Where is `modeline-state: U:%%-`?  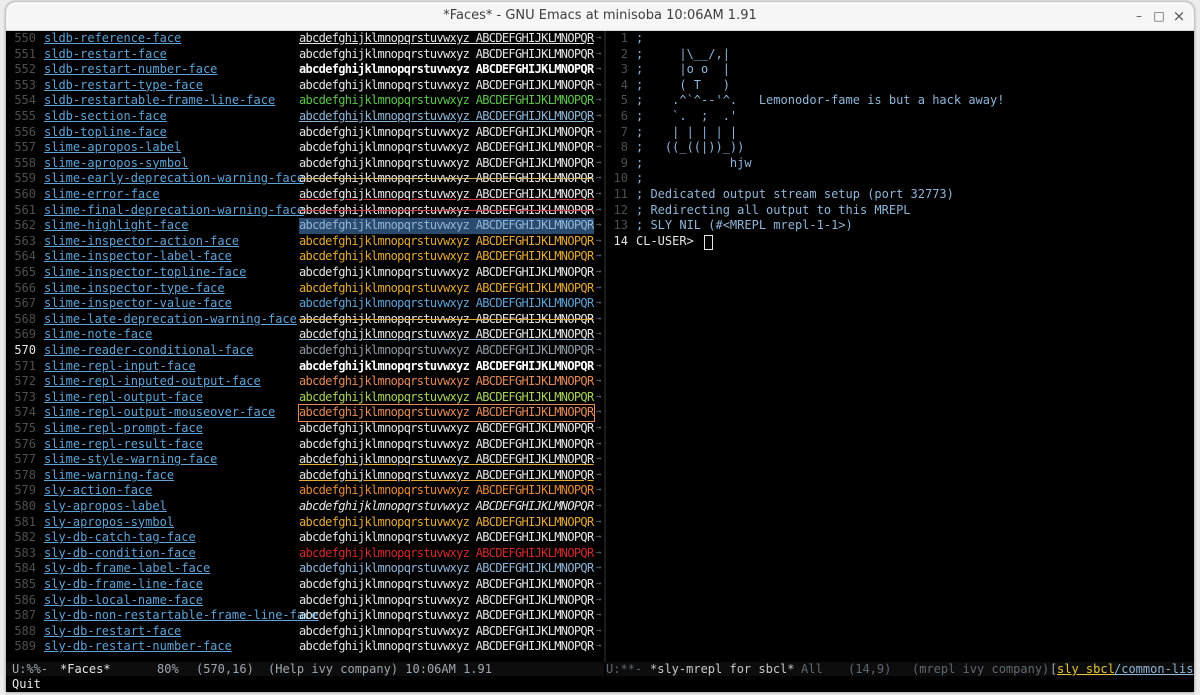
modeline-state: U:%%- is located at coordinates (30, 669).